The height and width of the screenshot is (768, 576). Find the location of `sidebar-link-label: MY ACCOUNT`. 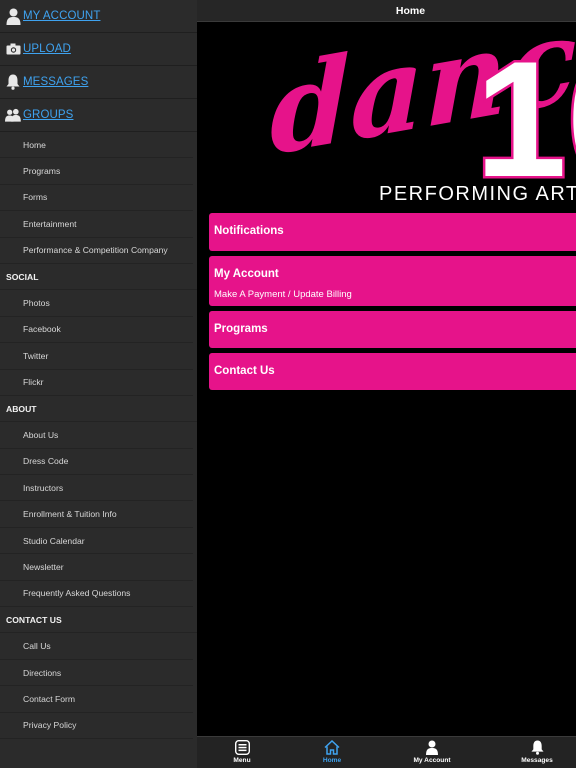

sidebar-link-label: MY ACCOUNT is located at coordinates (61, 16).